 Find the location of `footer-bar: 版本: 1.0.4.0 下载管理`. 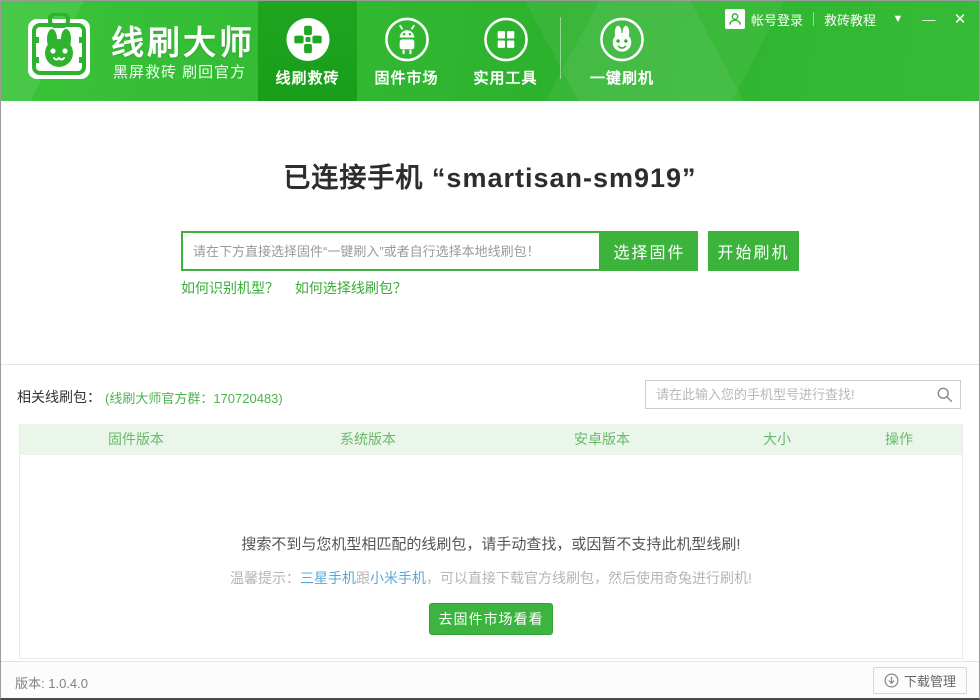

footer-bar: 版本: 1.0.4.0 下载管理 is located at coordinates (490, 679).